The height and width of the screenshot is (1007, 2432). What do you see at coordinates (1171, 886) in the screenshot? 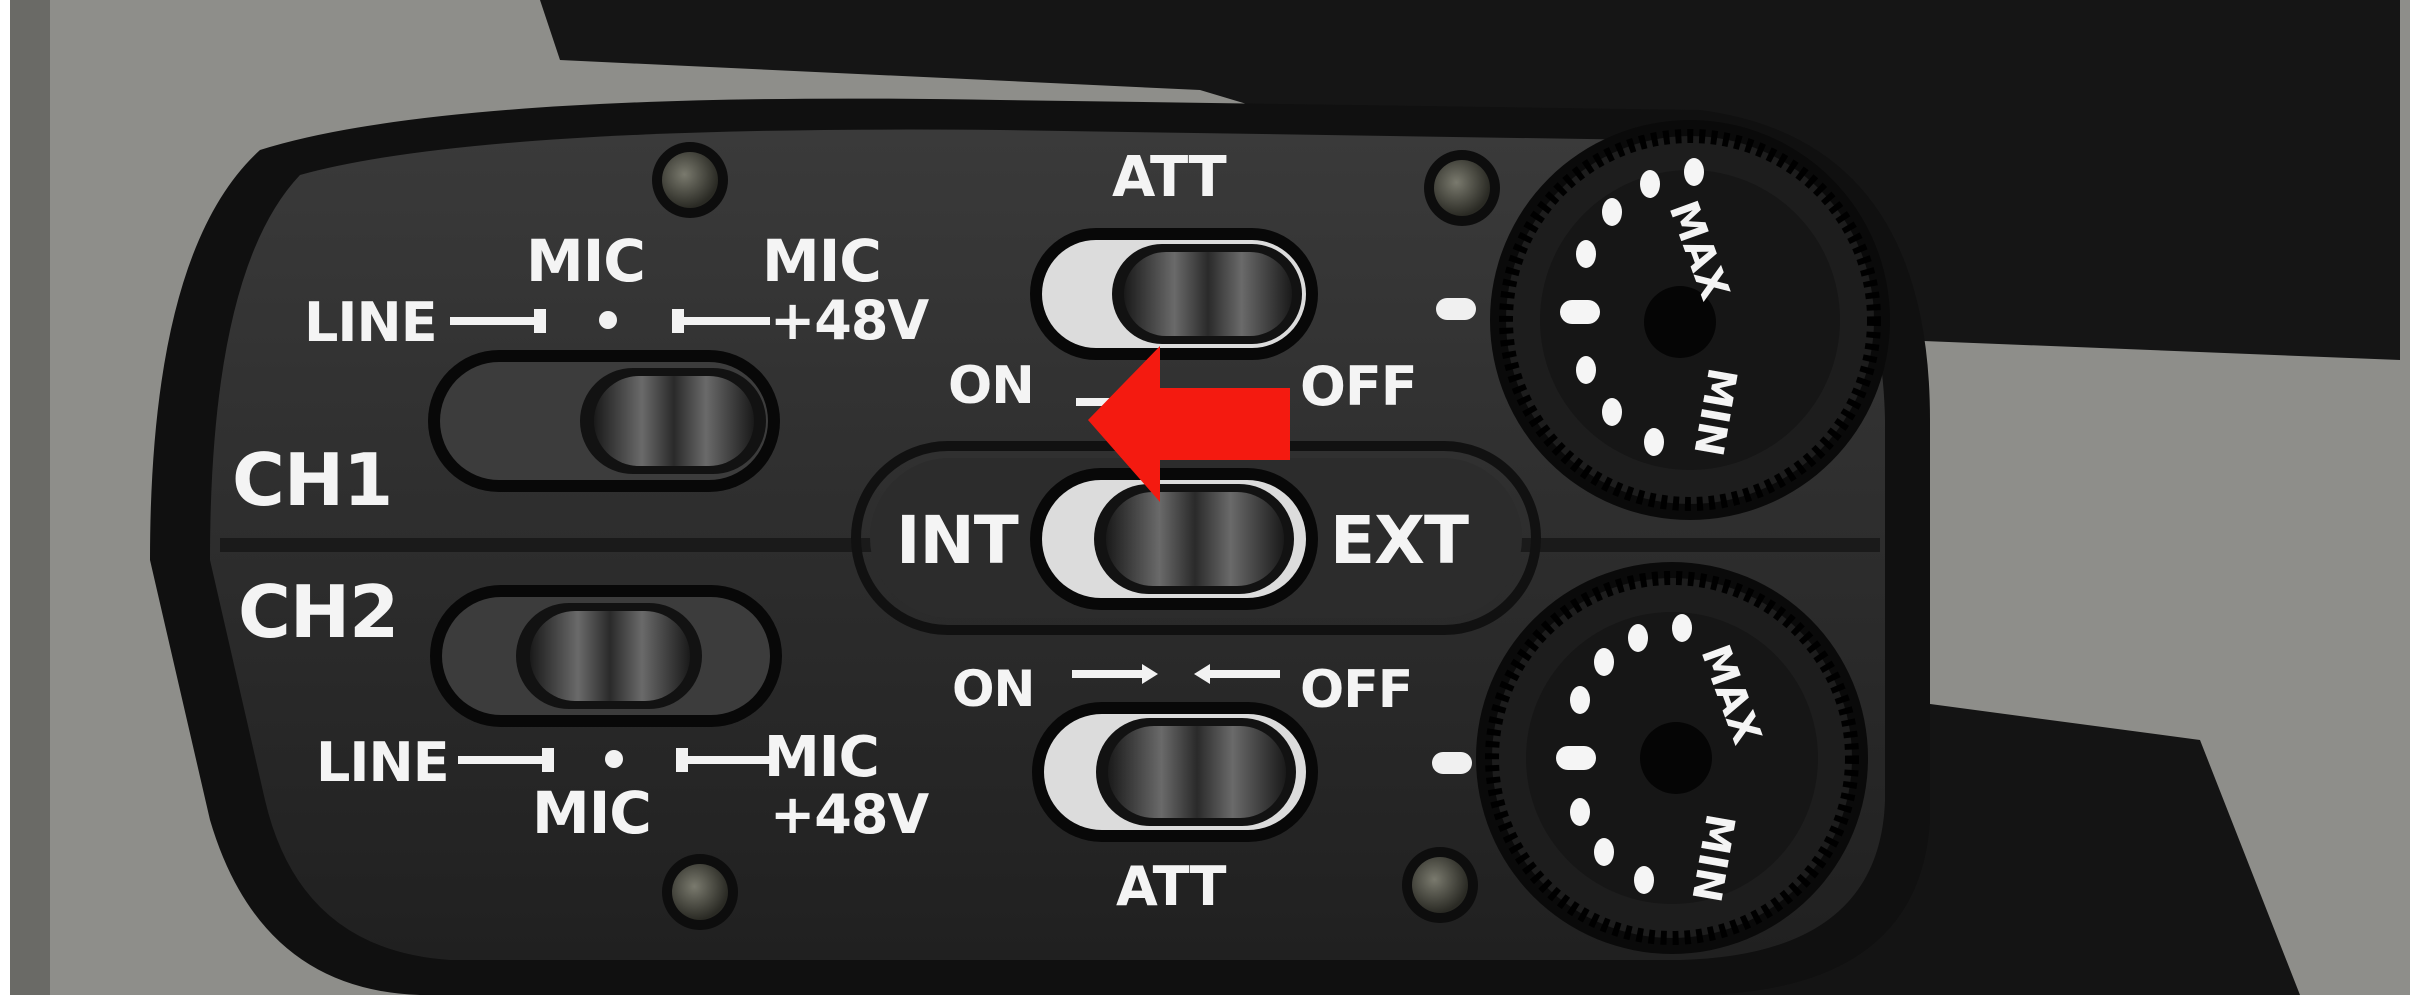
I see `att-bottom-title: ATT` at bounding box center [1171, 886].